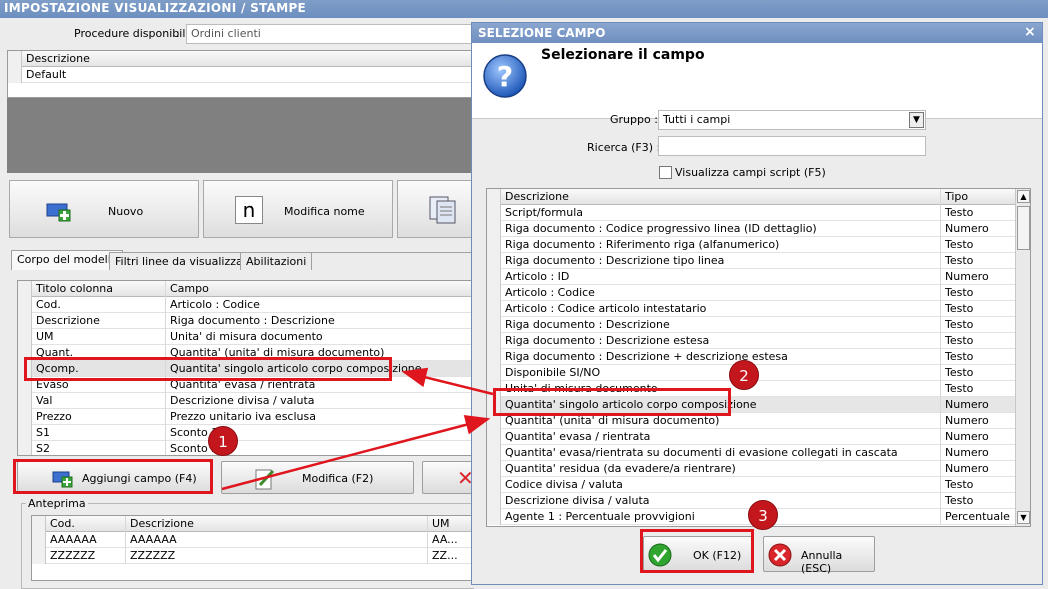 The height and width of the screenshot is (589, 1048). What do you see at coordinates (721, 501) in the screenshot?
I see `field-descrizione: Descrizione divisa / valuta` at bounding box center [721, 501].